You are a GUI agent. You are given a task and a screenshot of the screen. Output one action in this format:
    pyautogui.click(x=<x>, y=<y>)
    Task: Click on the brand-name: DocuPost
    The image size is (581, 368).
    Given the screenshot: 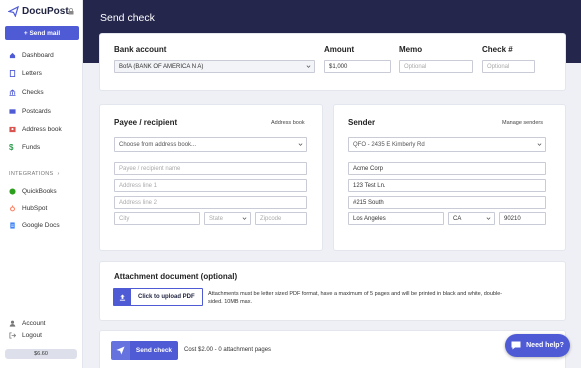 What is the action you would take?
    pyautogui.click(x=45, y=11)
    